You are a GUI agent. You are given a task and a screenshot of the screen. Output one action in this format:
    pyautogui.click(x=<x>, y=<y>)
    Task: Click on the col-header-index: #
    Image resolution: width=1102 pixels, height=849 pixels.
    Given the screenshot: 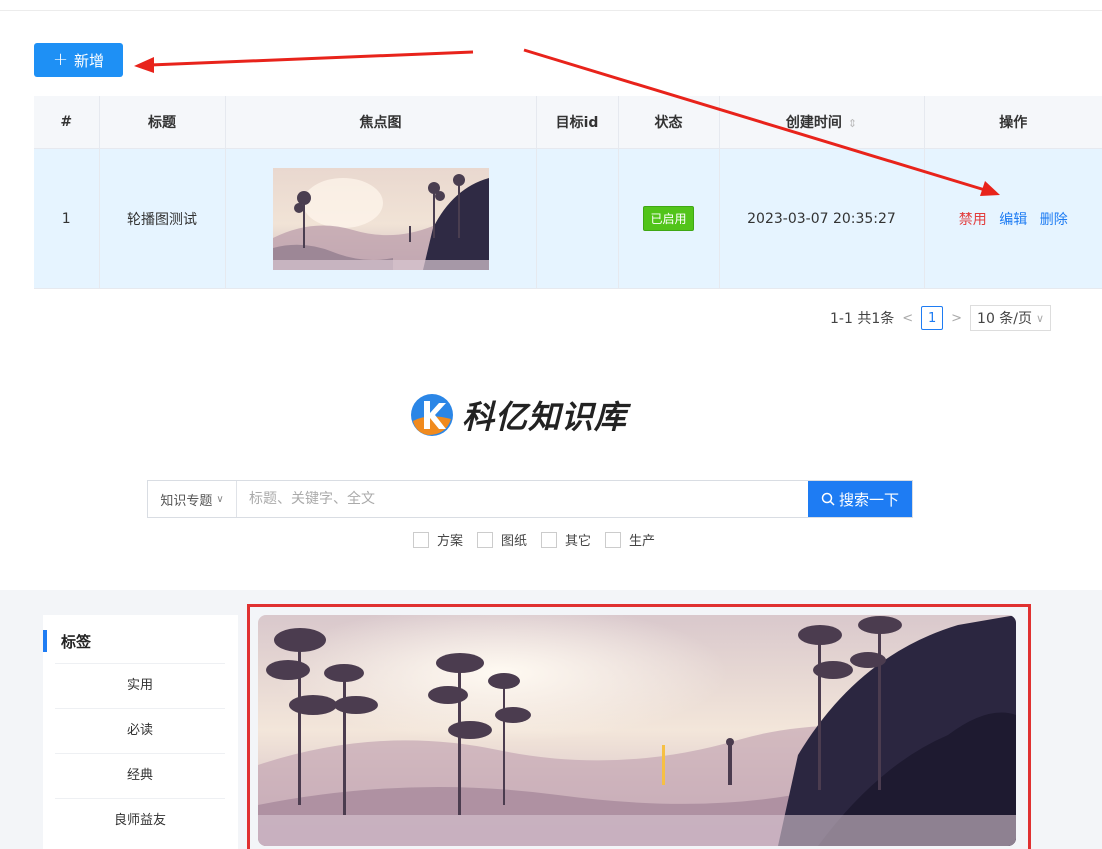 What is the action you would take?
    pyautogui.click(x=67, y=122)
    